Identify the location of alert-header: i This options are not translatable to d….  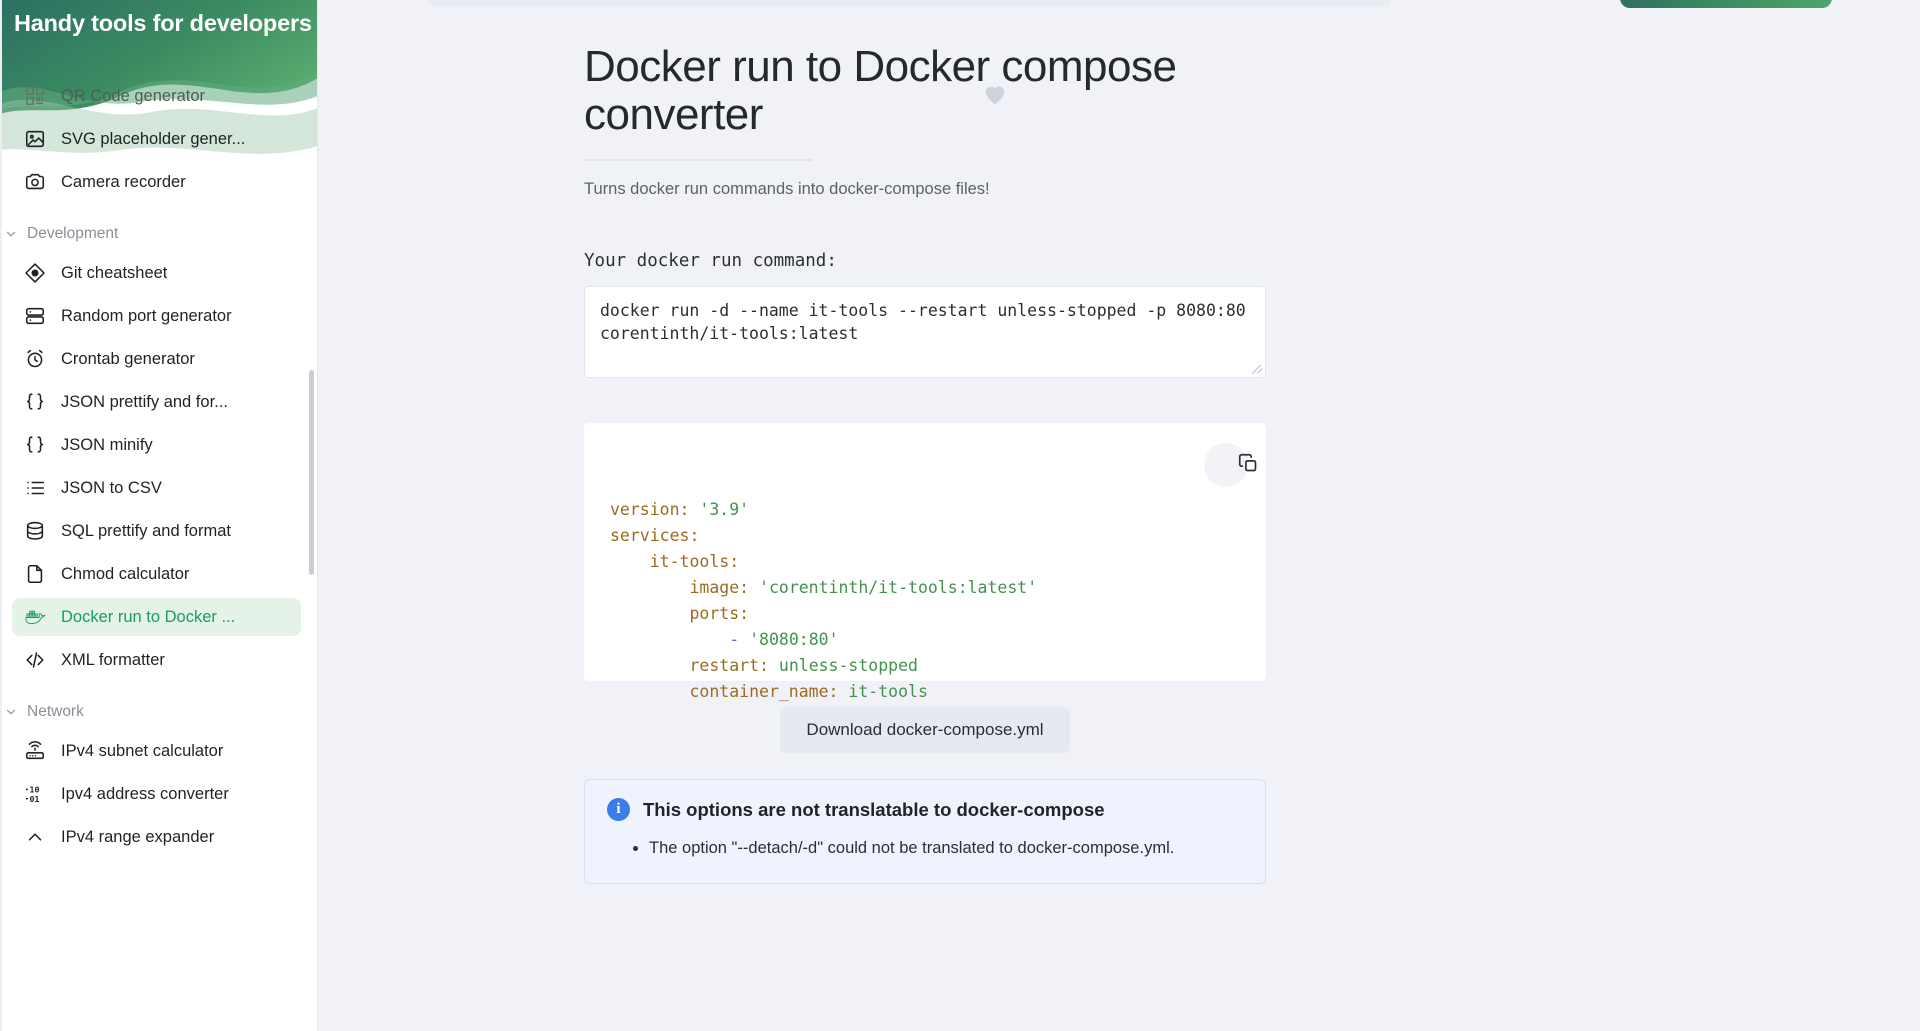
(925, 809).